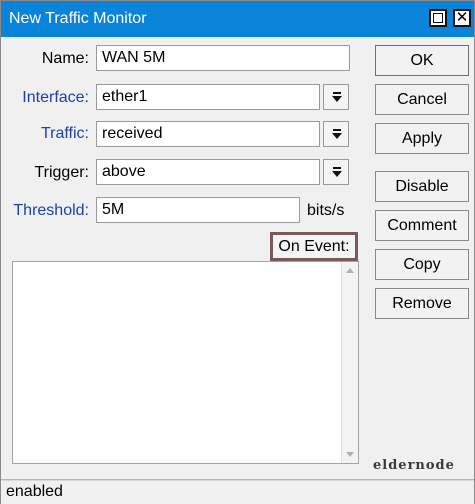 This screenshot has width=475, height=504. I want to click on scroll-up-icon, so click(350, 270).